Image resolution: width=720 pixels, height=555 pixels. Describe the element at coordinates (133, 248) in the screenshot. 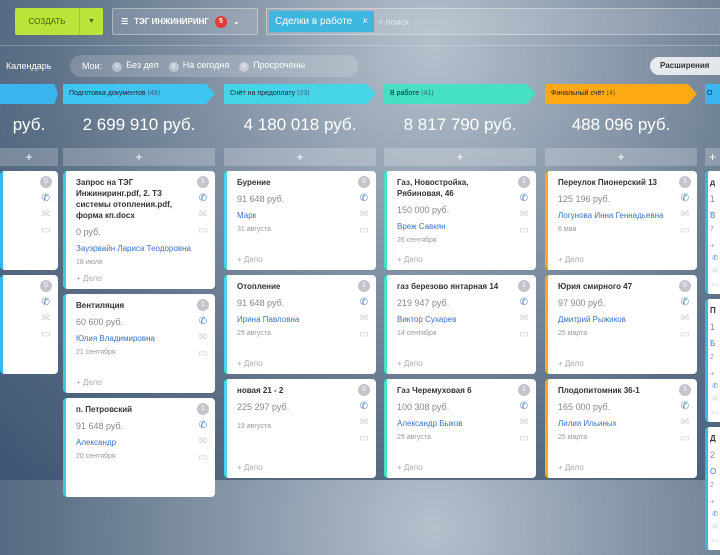

I see `contact-link: Зауэрвайн Лариса Теодоровна` at that location.